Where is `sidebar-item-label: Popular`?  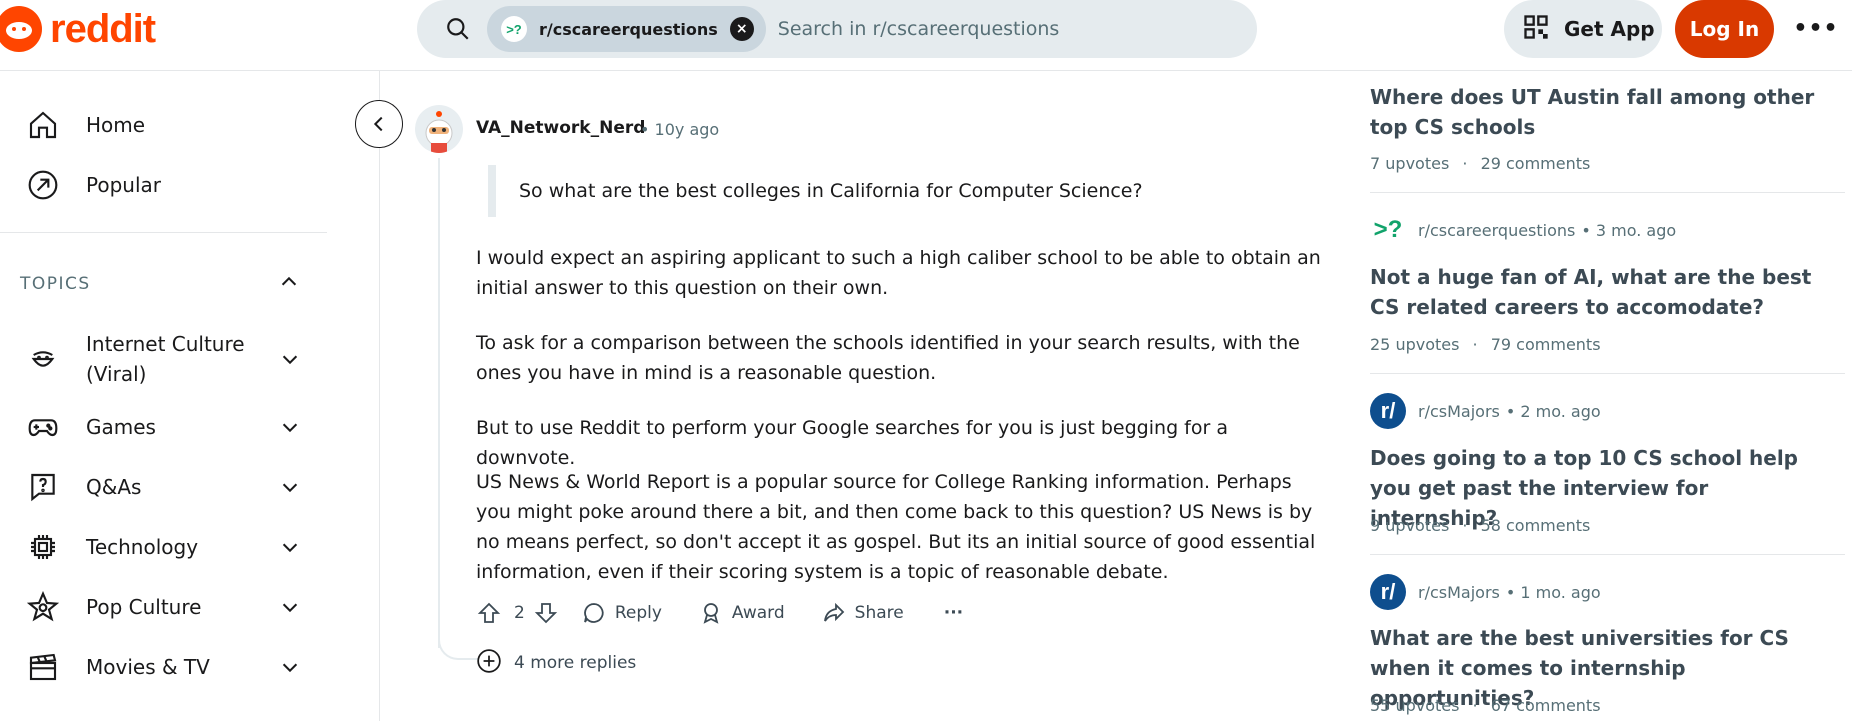 sidebar-item-label: Popular is located at coordinates (123, 185).